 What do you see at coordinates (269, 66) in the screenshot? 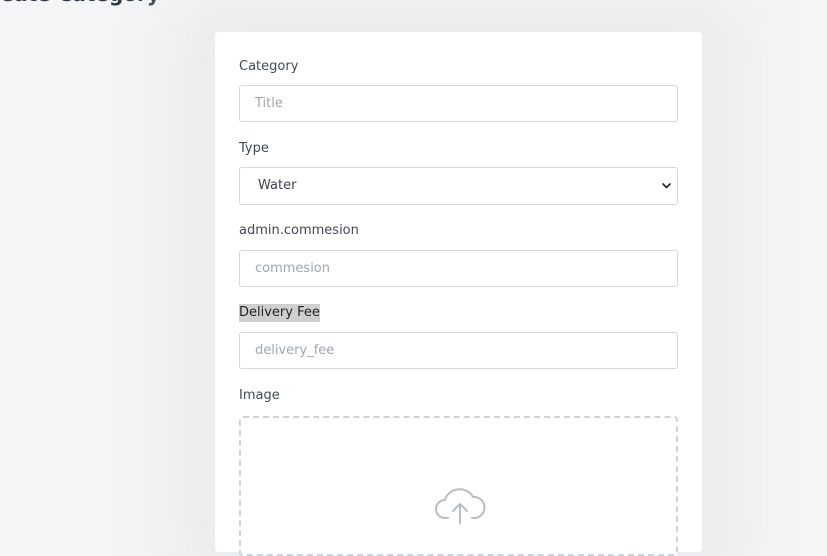
I see `category-label: Category` at bounding box center [269, 66].